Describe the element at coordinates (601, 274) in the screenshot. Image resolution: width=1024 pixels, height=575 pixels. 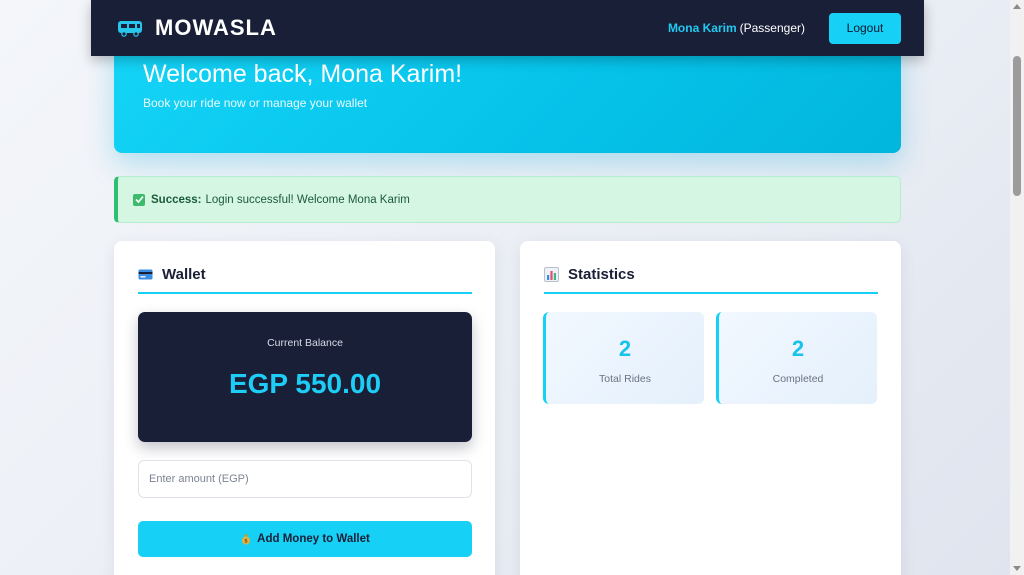
I see `statistics-title: Statistics` at that location.